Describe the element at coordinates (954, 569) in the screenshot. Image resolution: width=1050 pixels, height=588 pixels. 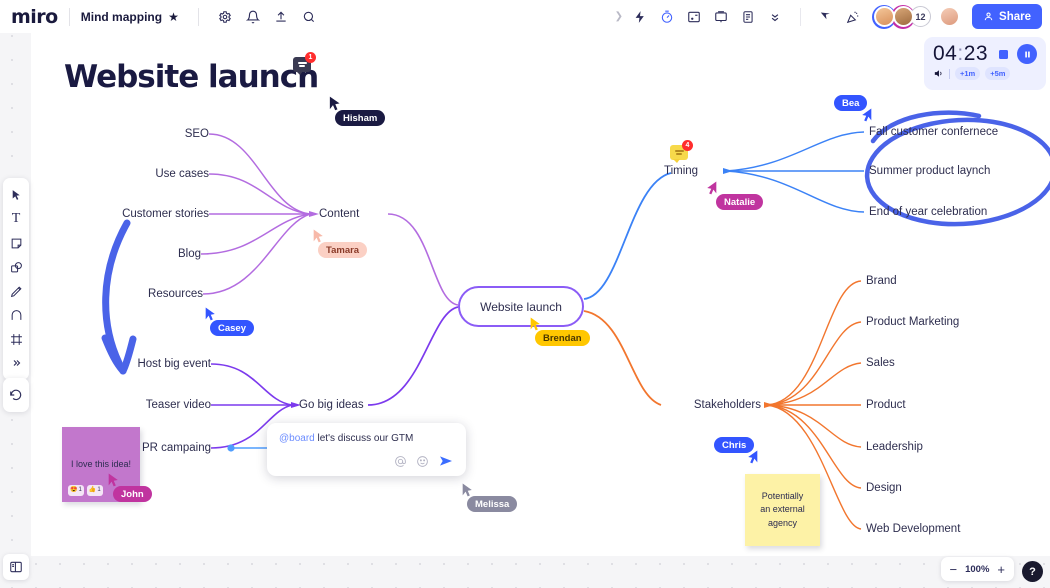
I see `zoom-out-button: −` at that location.